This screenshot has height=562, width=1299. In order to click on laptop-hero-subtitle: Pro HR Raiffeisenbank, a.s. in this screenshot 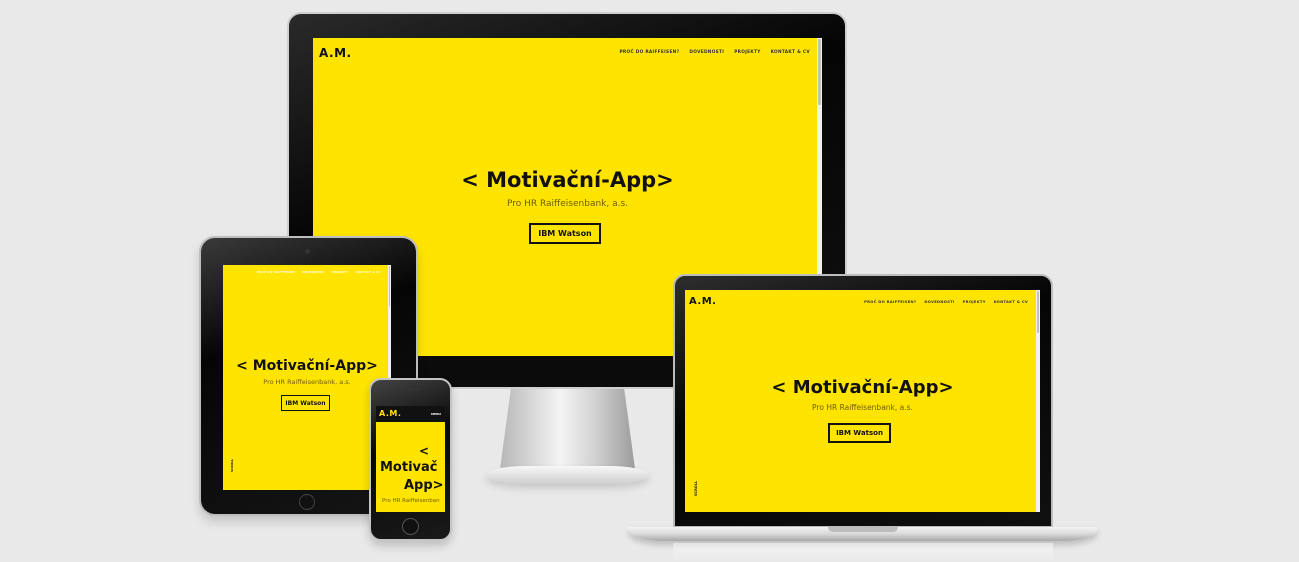, I will do `click(862, 407)`.